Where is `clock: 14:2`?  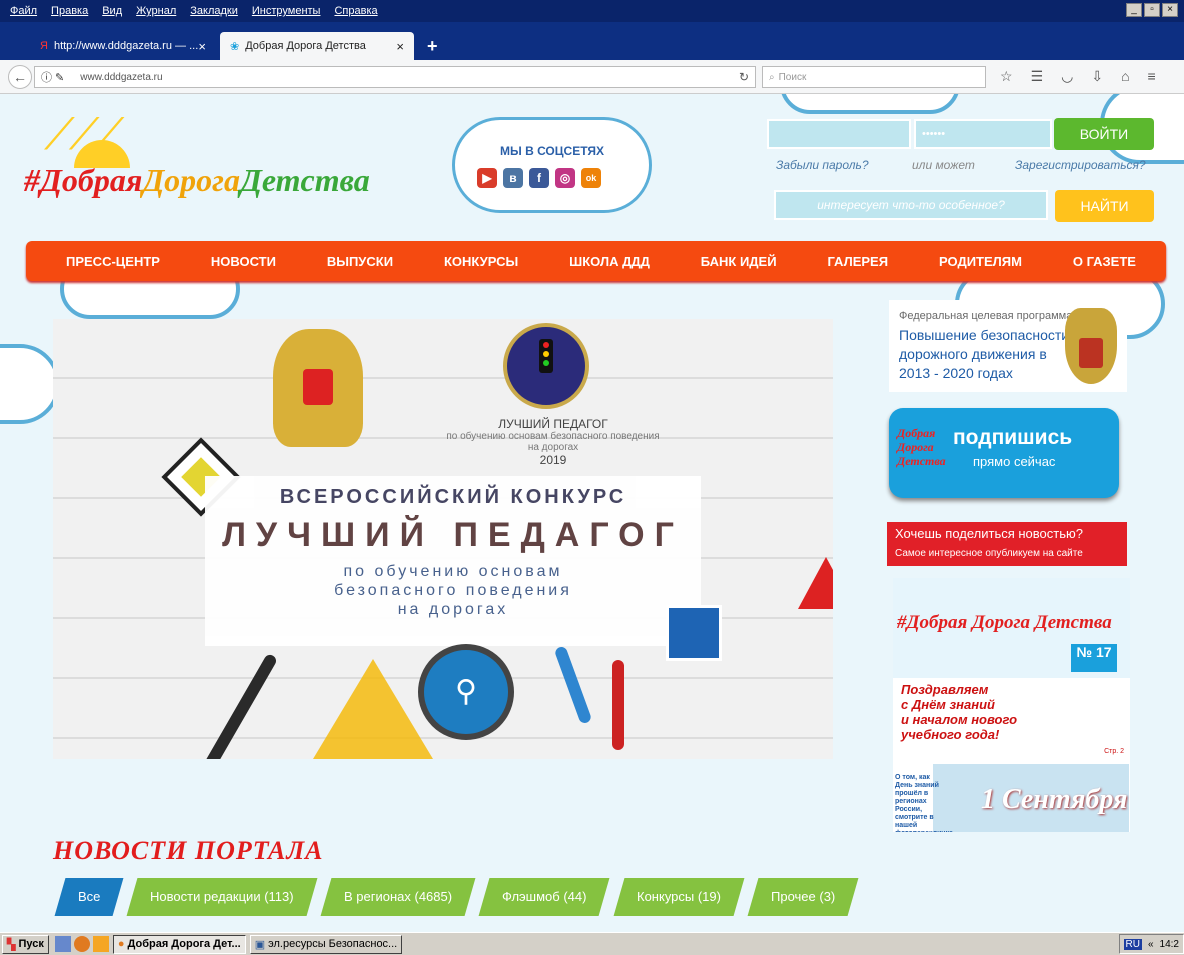 clock: 14:2 is located at coordinates (1169, 944).